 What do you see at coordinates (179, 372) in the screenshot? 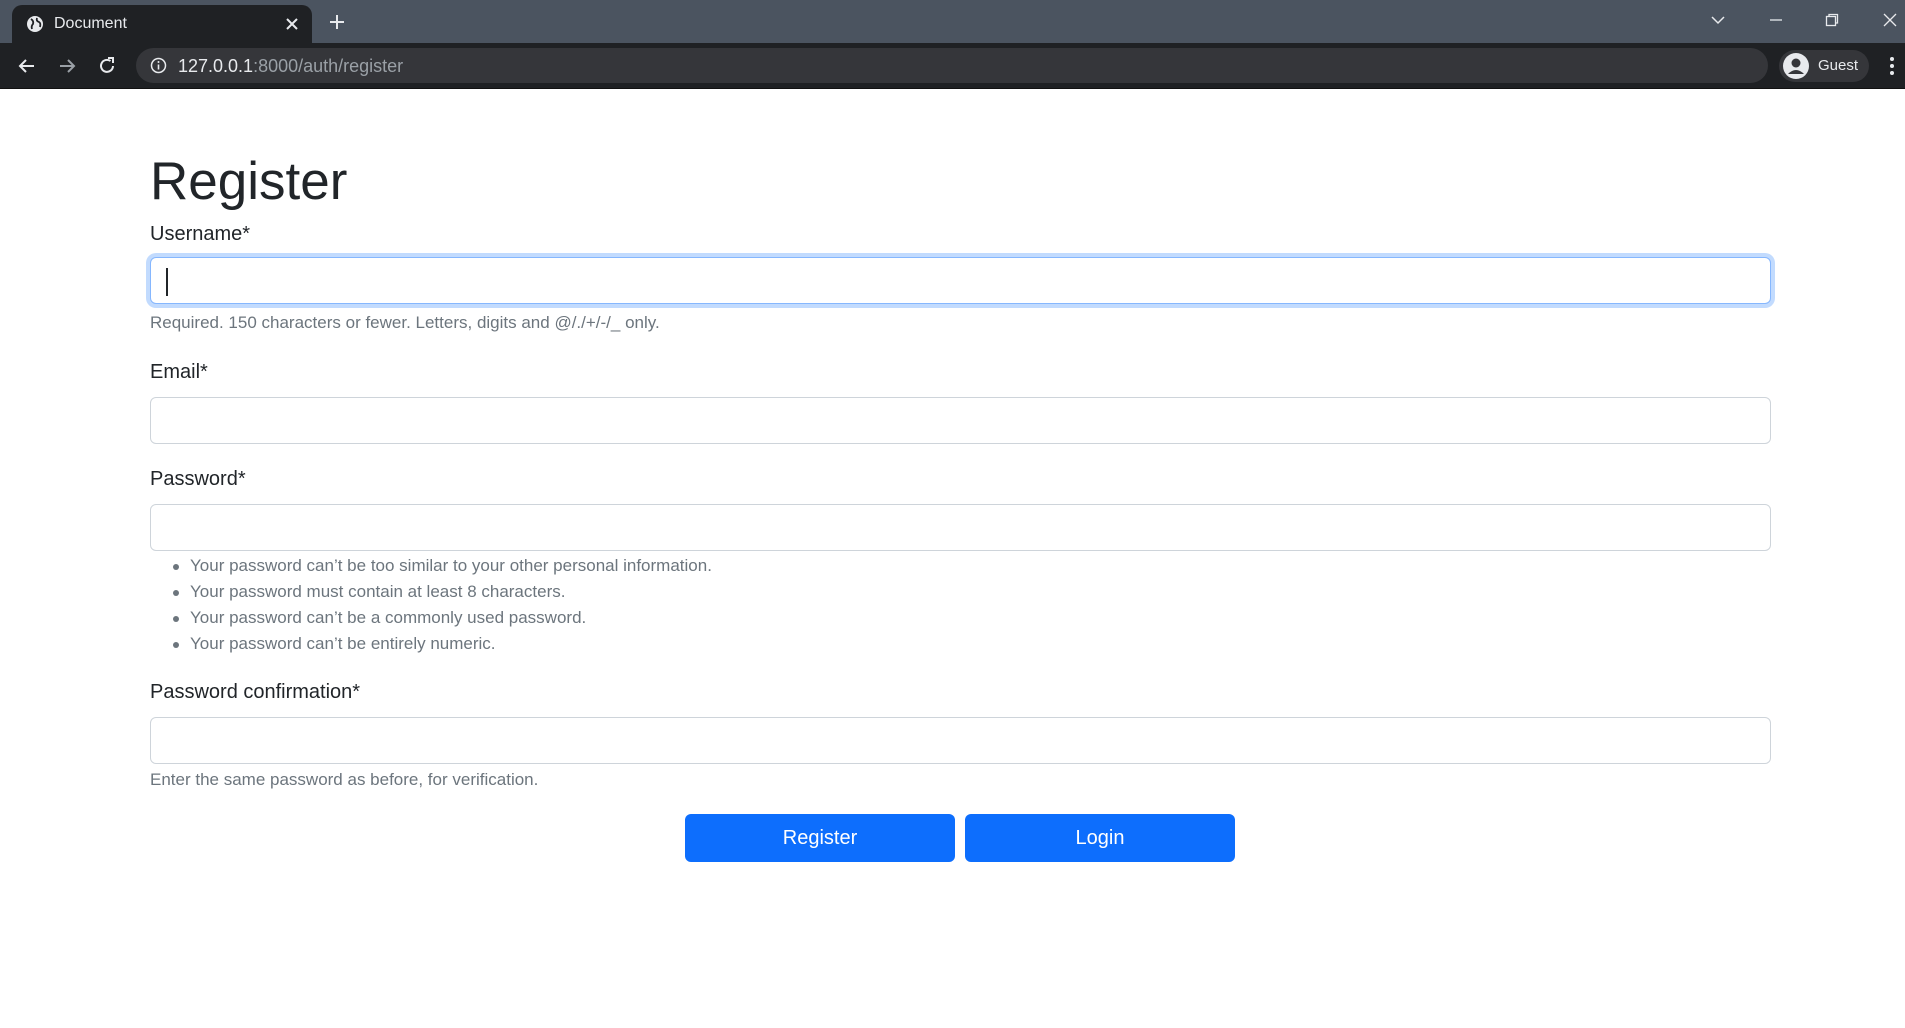
I see `email-label: Email*` at bounding box center [179, 372].